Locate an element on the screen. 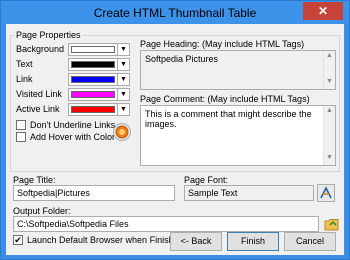  link-swatch is located at coordinates (93, 79).